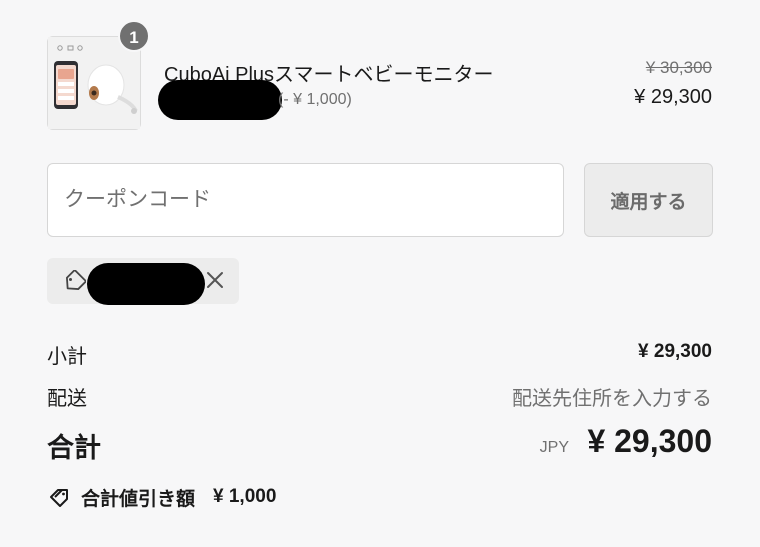 Image resolution: width=760 pixels, height=547 pixels. I want to click on savings-label: 合計値引き額, so click(138, 499).